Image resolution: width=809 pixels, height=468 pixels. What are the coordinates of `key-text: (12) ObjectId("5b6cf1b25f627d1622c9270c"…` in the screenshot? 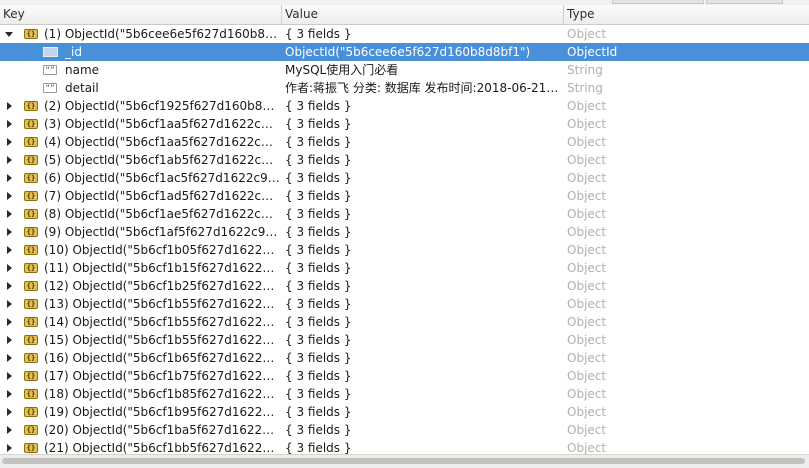 It's located at (162, 286).